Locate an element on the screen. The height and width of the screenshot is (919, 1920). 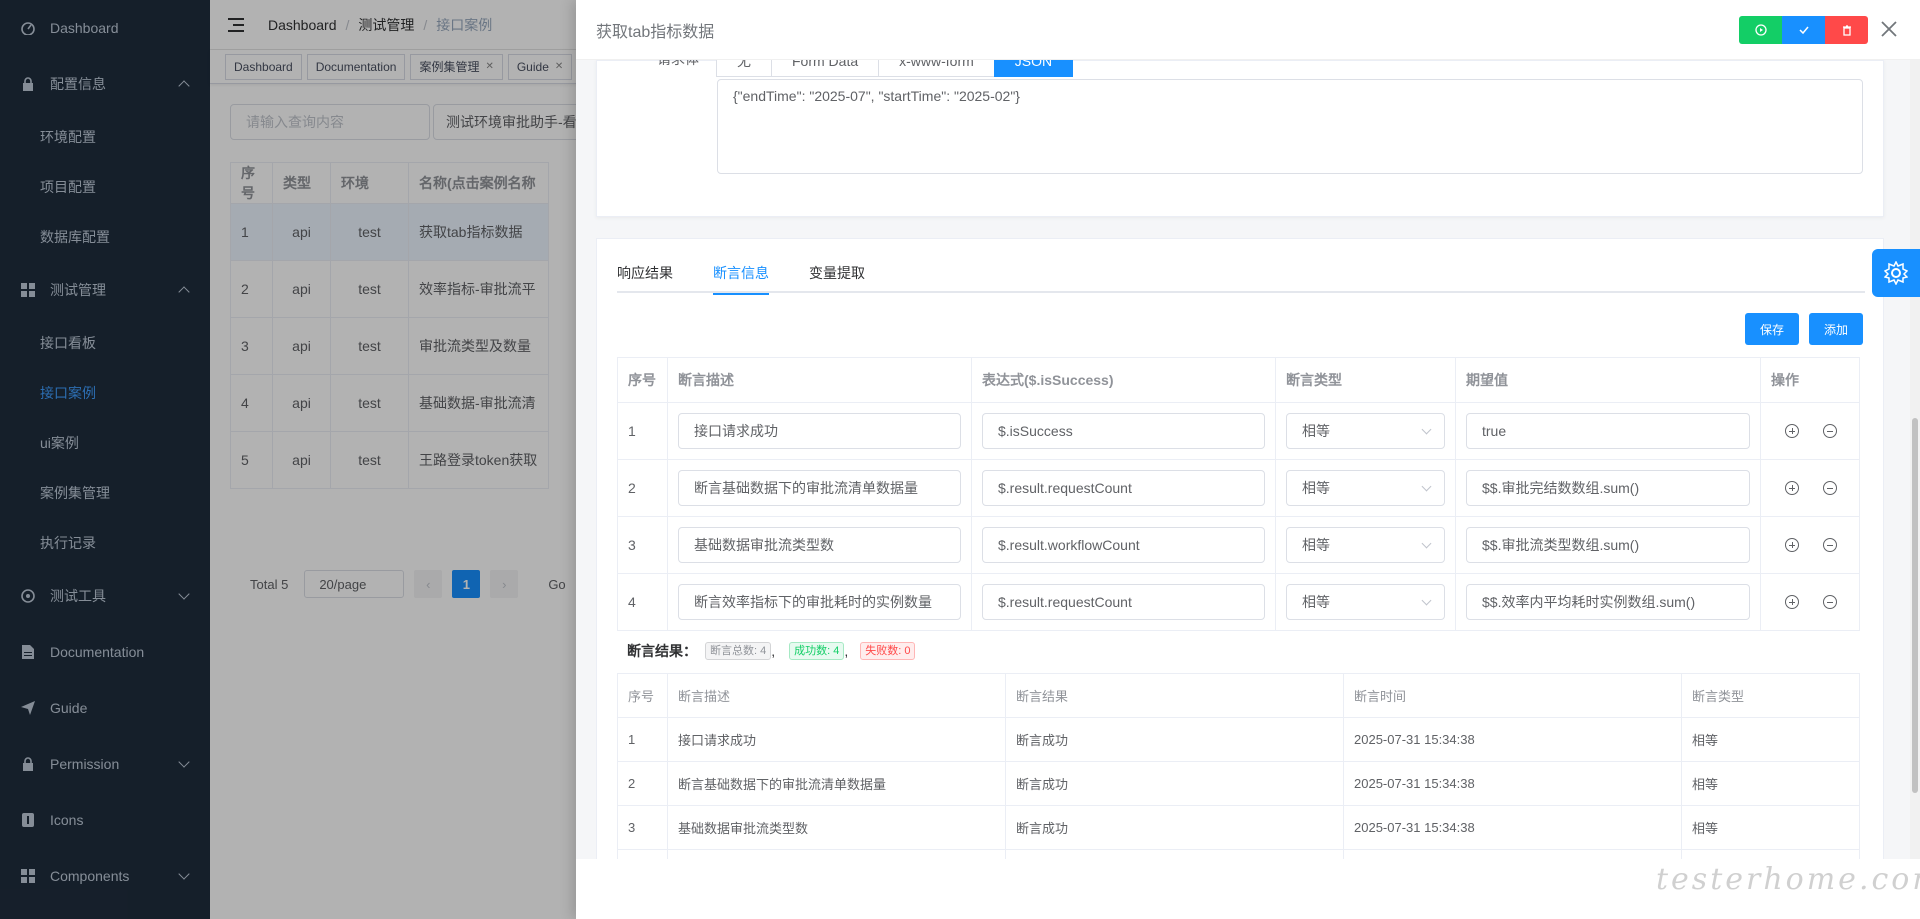
drawer-scrollbar is located at coordinates (1915, 459).